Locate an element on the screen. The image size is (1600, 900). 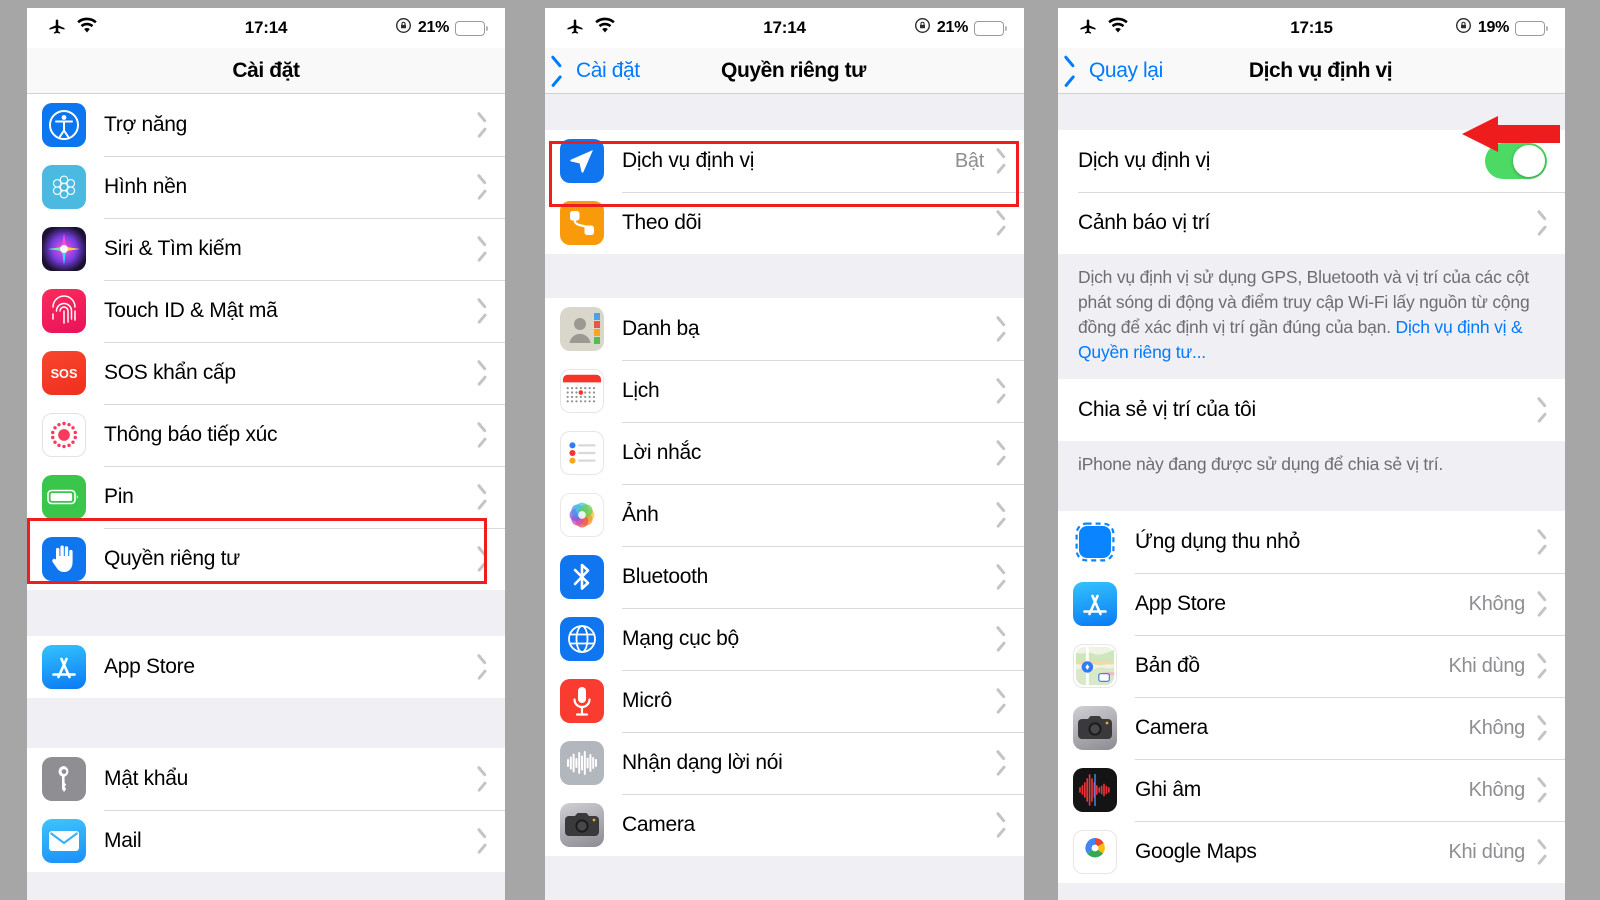
photos-icon is located at coordinates (582, 515).